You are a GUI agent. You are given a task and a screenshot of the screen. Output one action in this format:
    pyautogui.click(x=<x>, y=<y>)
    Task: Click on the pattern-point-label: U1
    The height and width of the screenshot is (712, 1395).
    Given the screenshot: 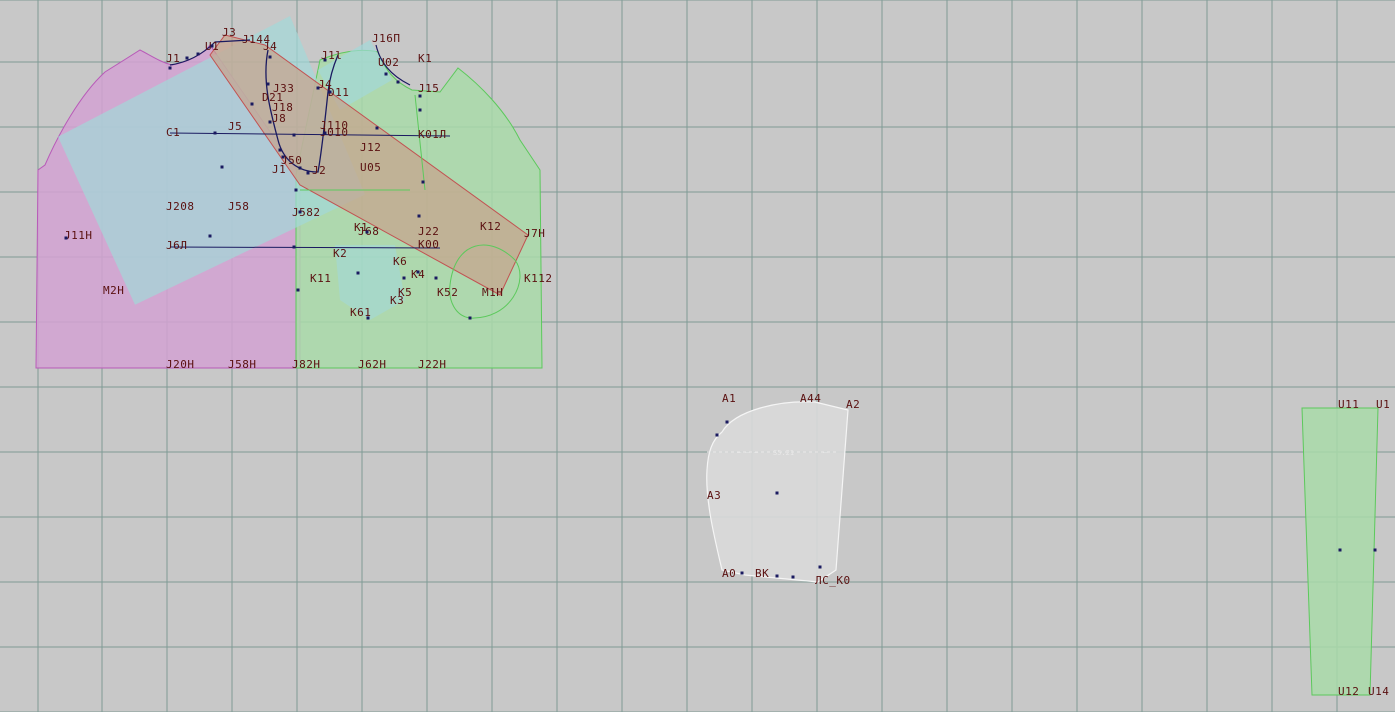 What is the action you would take?
    pyautogui.click(x=1383, y=404)
    